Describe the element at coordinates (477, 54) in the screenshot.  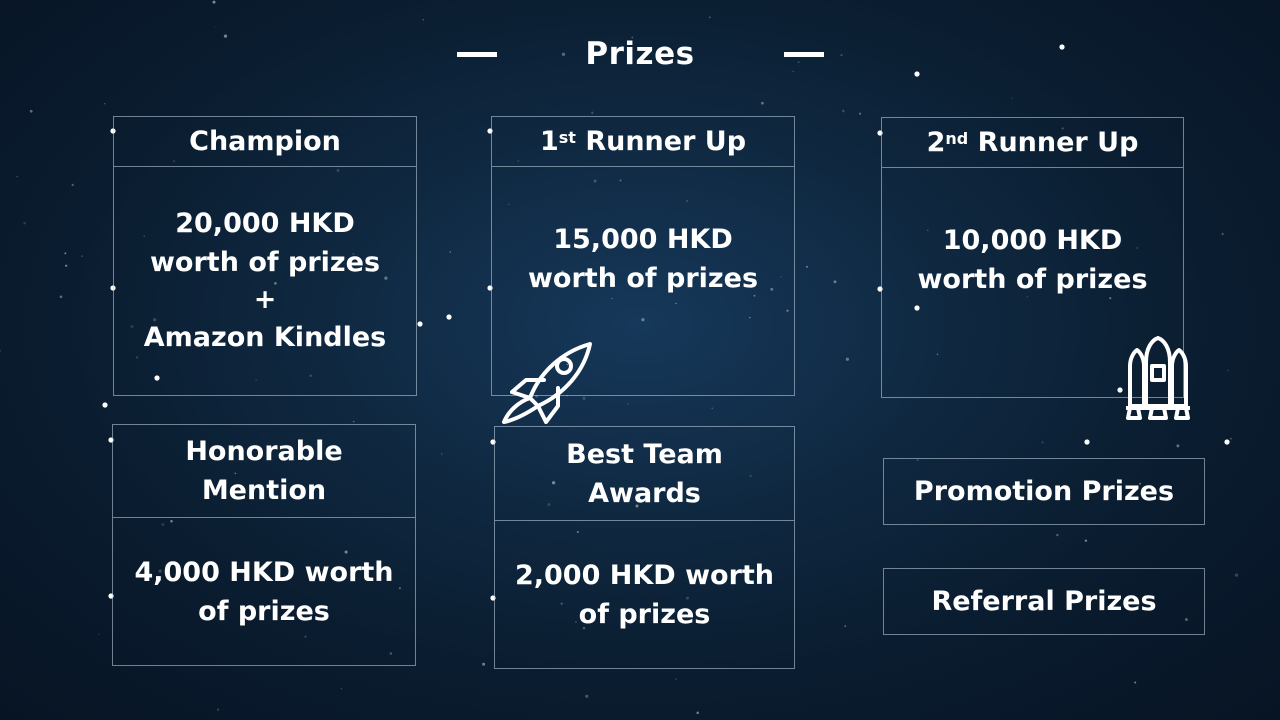
I see `title-dash-left` at that location.